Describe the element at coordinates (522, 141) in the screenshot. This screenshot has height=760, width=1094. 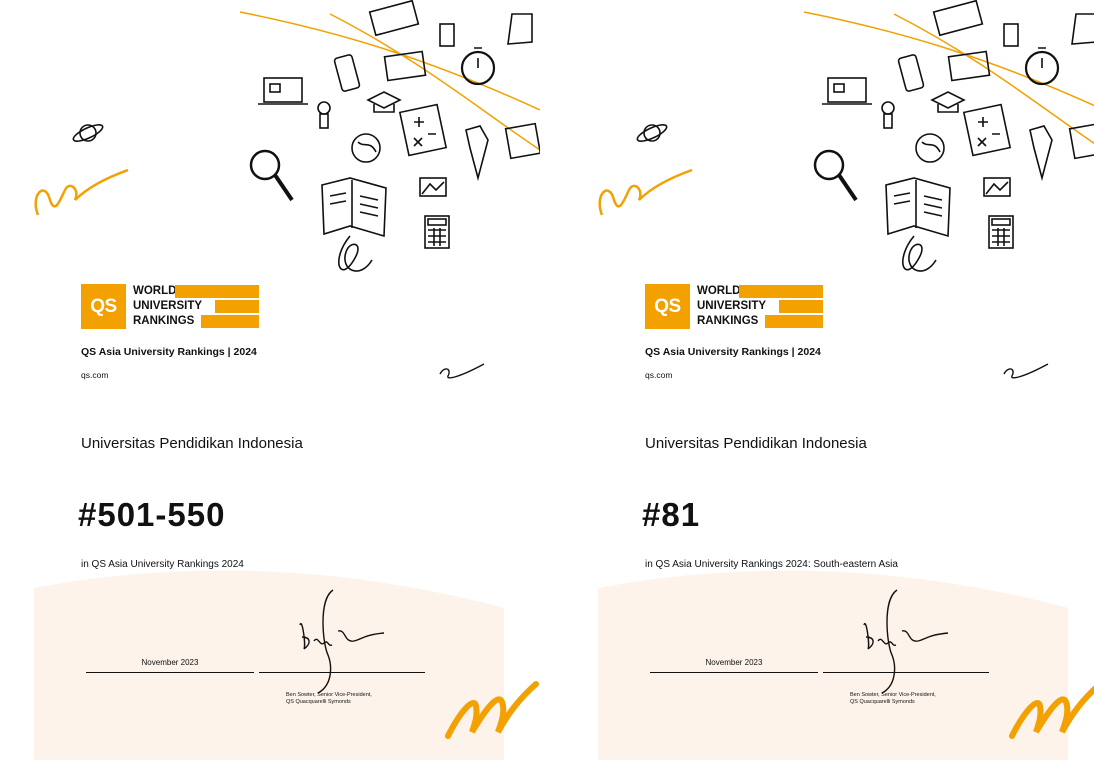
I see `chart-card-icon` at that location.